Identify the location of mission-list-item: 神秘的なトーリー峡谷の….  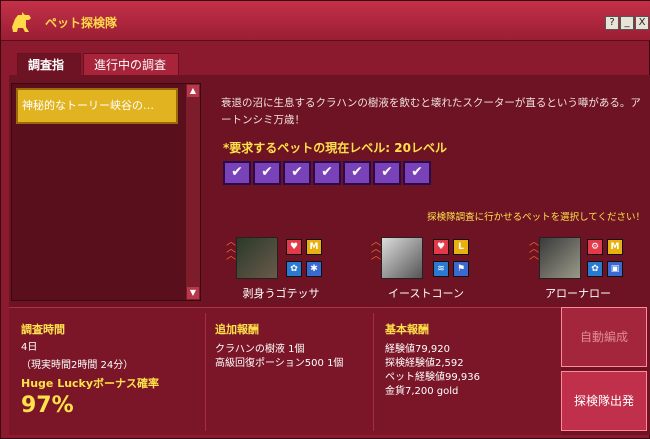
(97, 106).